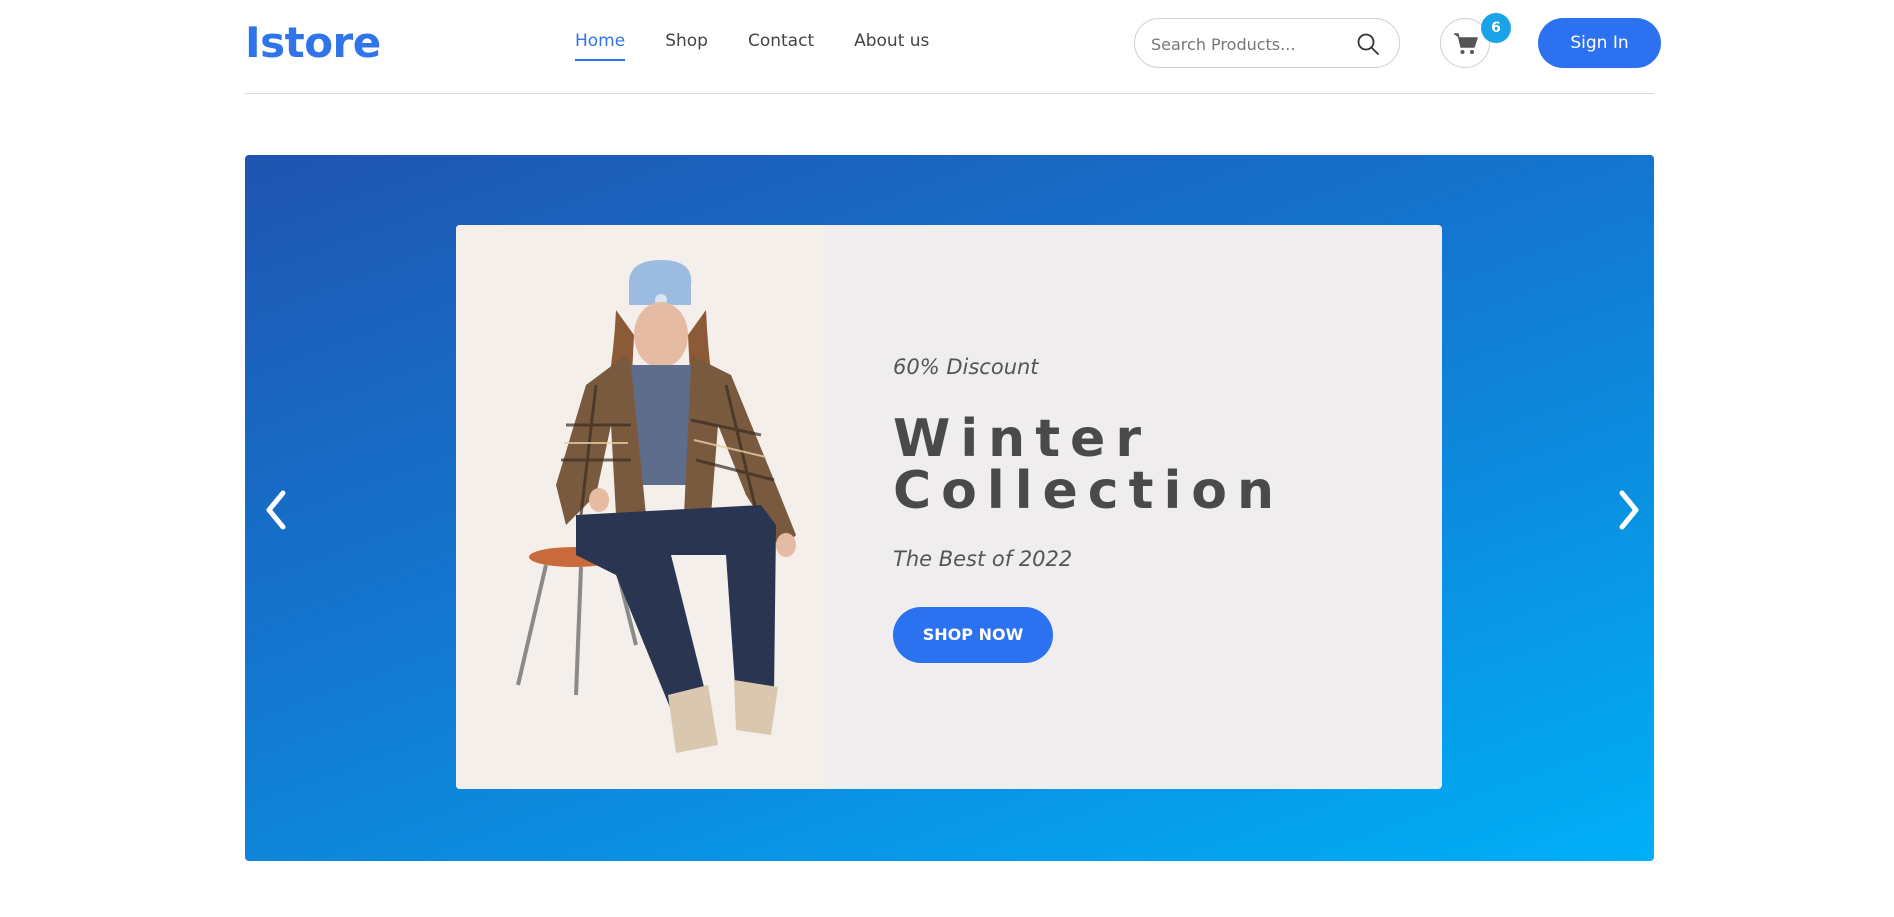 The height and width of the screenshot is (917, 1894). What do you see at coordinates (686, 46) in the screenshot?
I see `nav-shop: Shop` at bounding box center [686, 46].